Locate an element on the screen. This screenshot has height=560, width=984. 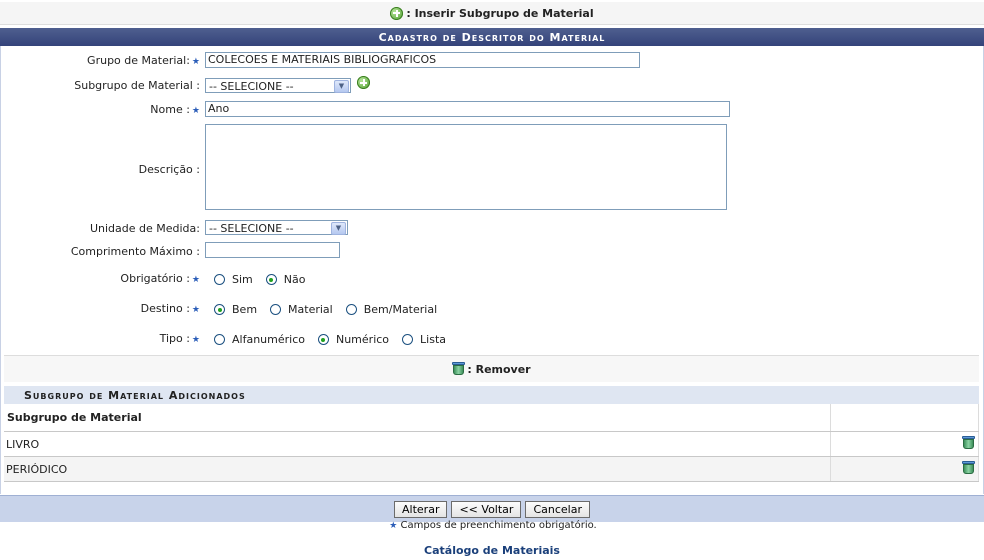
grupo-label-text: Grupo de Material: is located at coordinates (138, 60).